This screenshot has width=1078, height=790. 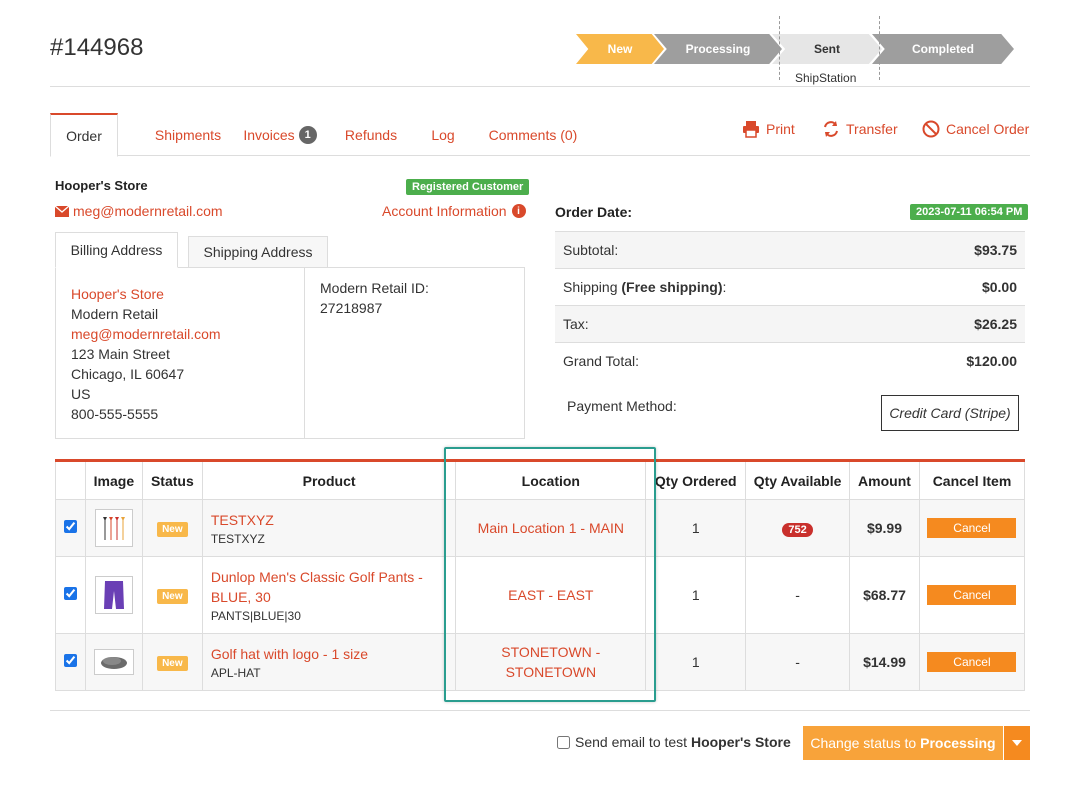 What do you see at coordinates (550, 528) in the screenshot?
I see `location-link: Main Location 1 - MAIN` at bounding box center [550, 528].